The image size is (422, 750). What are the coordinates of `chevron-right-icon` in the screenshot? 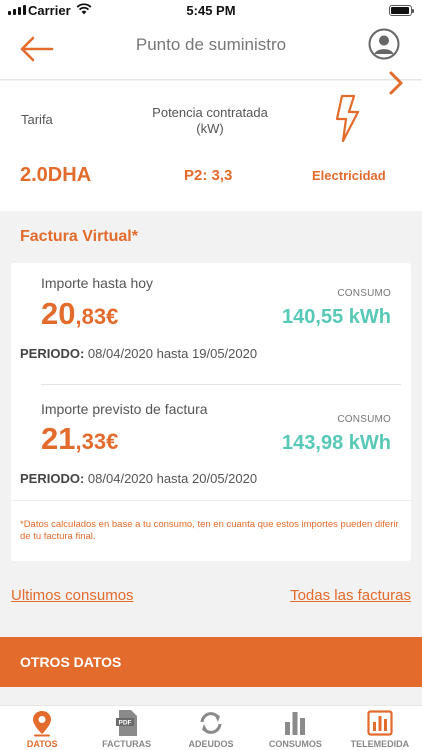 It's located at (396, 83).